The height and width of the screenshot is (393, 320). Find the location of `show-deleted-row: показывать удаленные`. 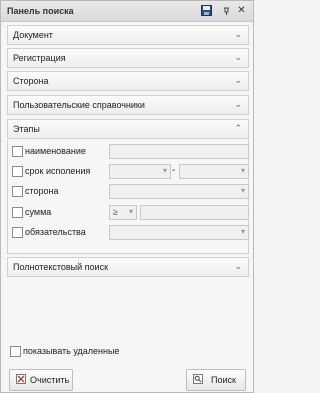

show-deleted-row: показывать удаленные is located at coordinates (85, 351).